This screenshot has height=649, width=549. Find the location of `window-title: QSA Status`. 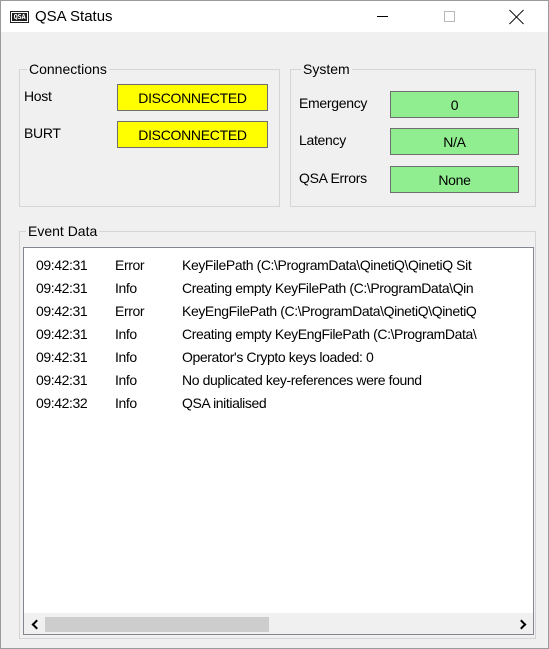

window-title: QSA Status is located at coordinates (74, 16).